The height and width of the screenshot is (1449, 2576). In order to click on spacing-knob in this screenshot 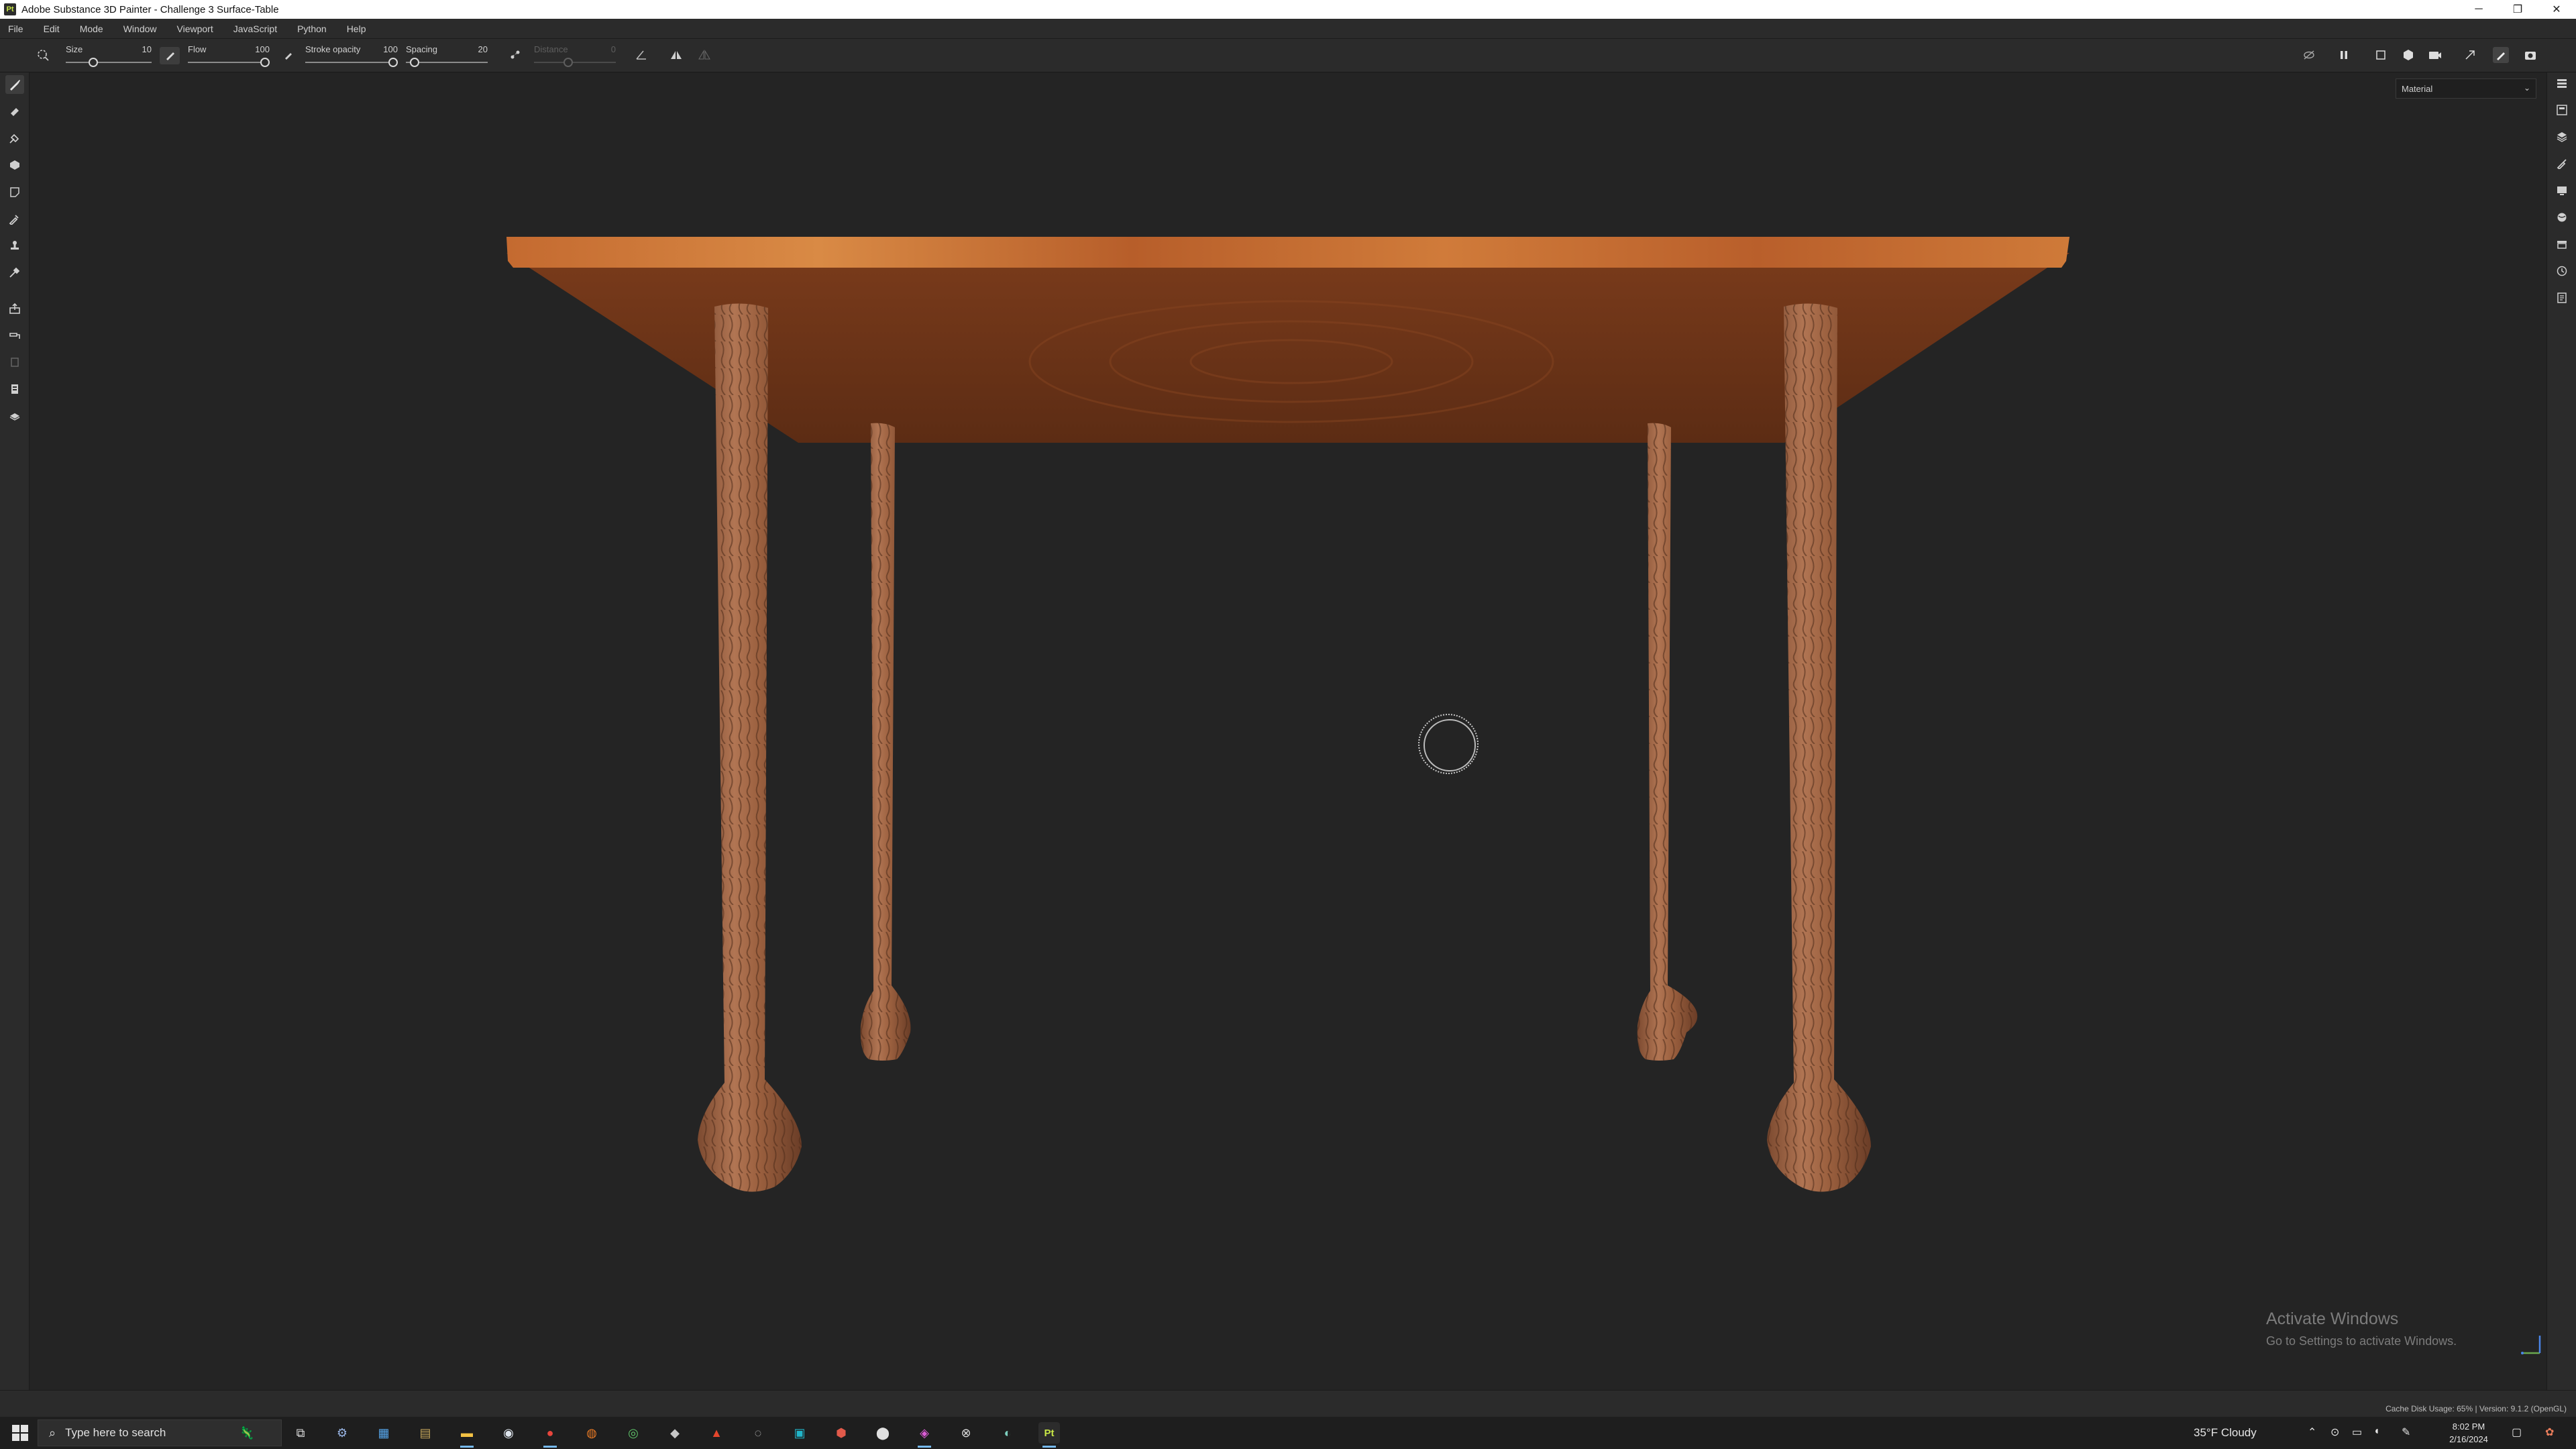, I will do `click(414, 62)`.